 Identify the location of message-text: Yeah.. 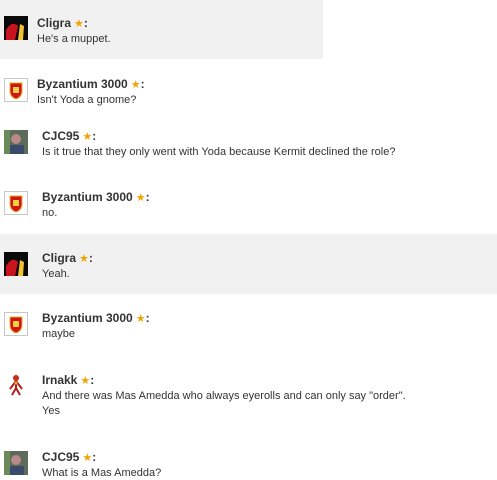
(56, 274).